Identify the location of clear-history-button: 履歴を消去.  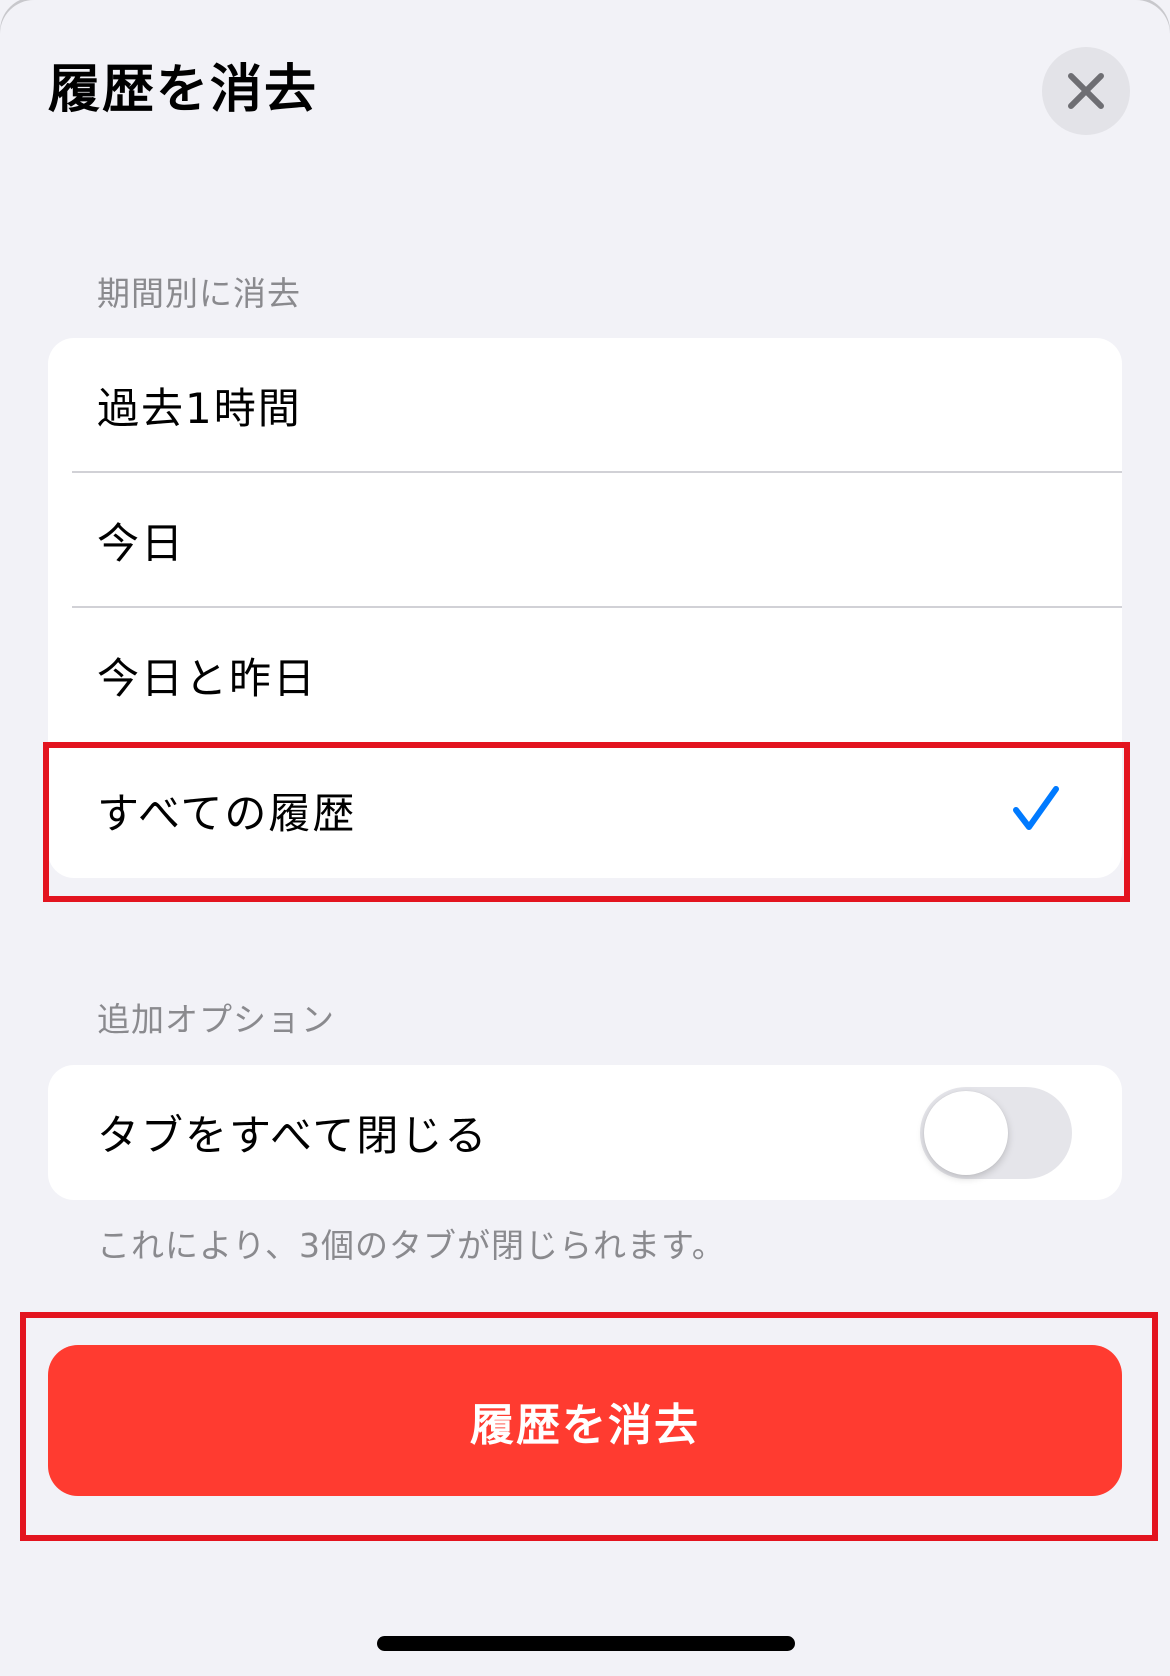
(585, 1420).